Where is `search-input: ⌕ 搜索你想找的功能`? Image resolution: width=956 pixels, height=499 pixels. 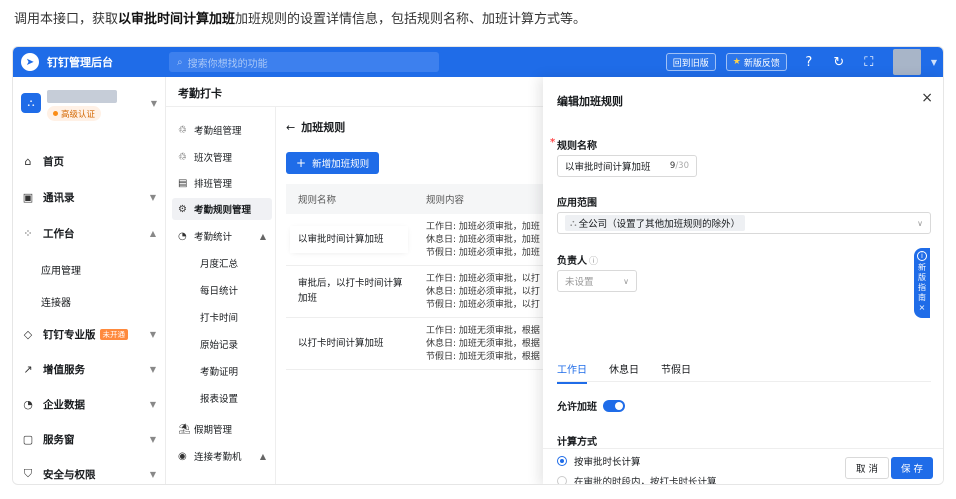
search-input: ⌕ 搜索你想找的功能 is located at coordinates (304, 62).